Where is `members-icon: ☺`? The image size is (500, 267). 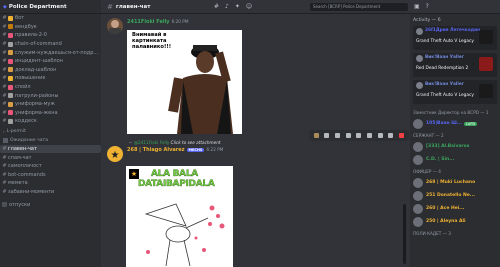 members-icon: ☺ is located at coordinates (249, 6).